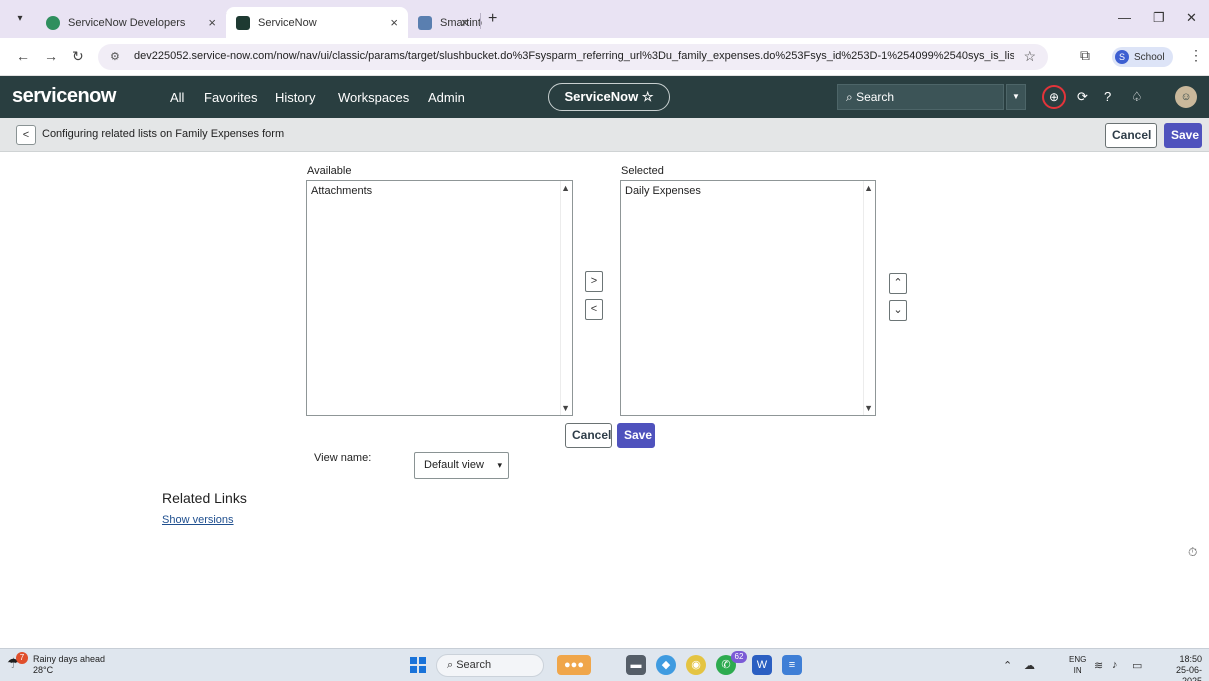 The width and height of the screenshot is (1209, 681). What do you see at coordinates (594, 281) in the screenshot?
I see `add-to-selected-button: >` at bounding box center [594, 281].